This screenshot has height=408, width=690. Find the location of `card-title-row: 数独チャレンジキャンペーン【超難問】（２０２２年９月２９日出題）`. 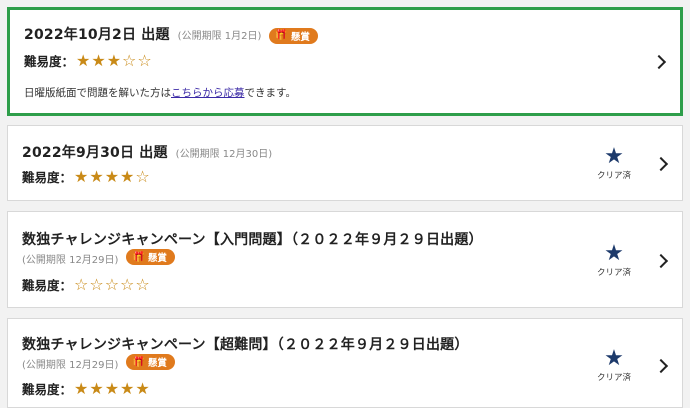

card-title-row: 数独チャレンジキャンペーン【超難問】（２０２２年９月２９日出題） is located at coordinates (245, 344).